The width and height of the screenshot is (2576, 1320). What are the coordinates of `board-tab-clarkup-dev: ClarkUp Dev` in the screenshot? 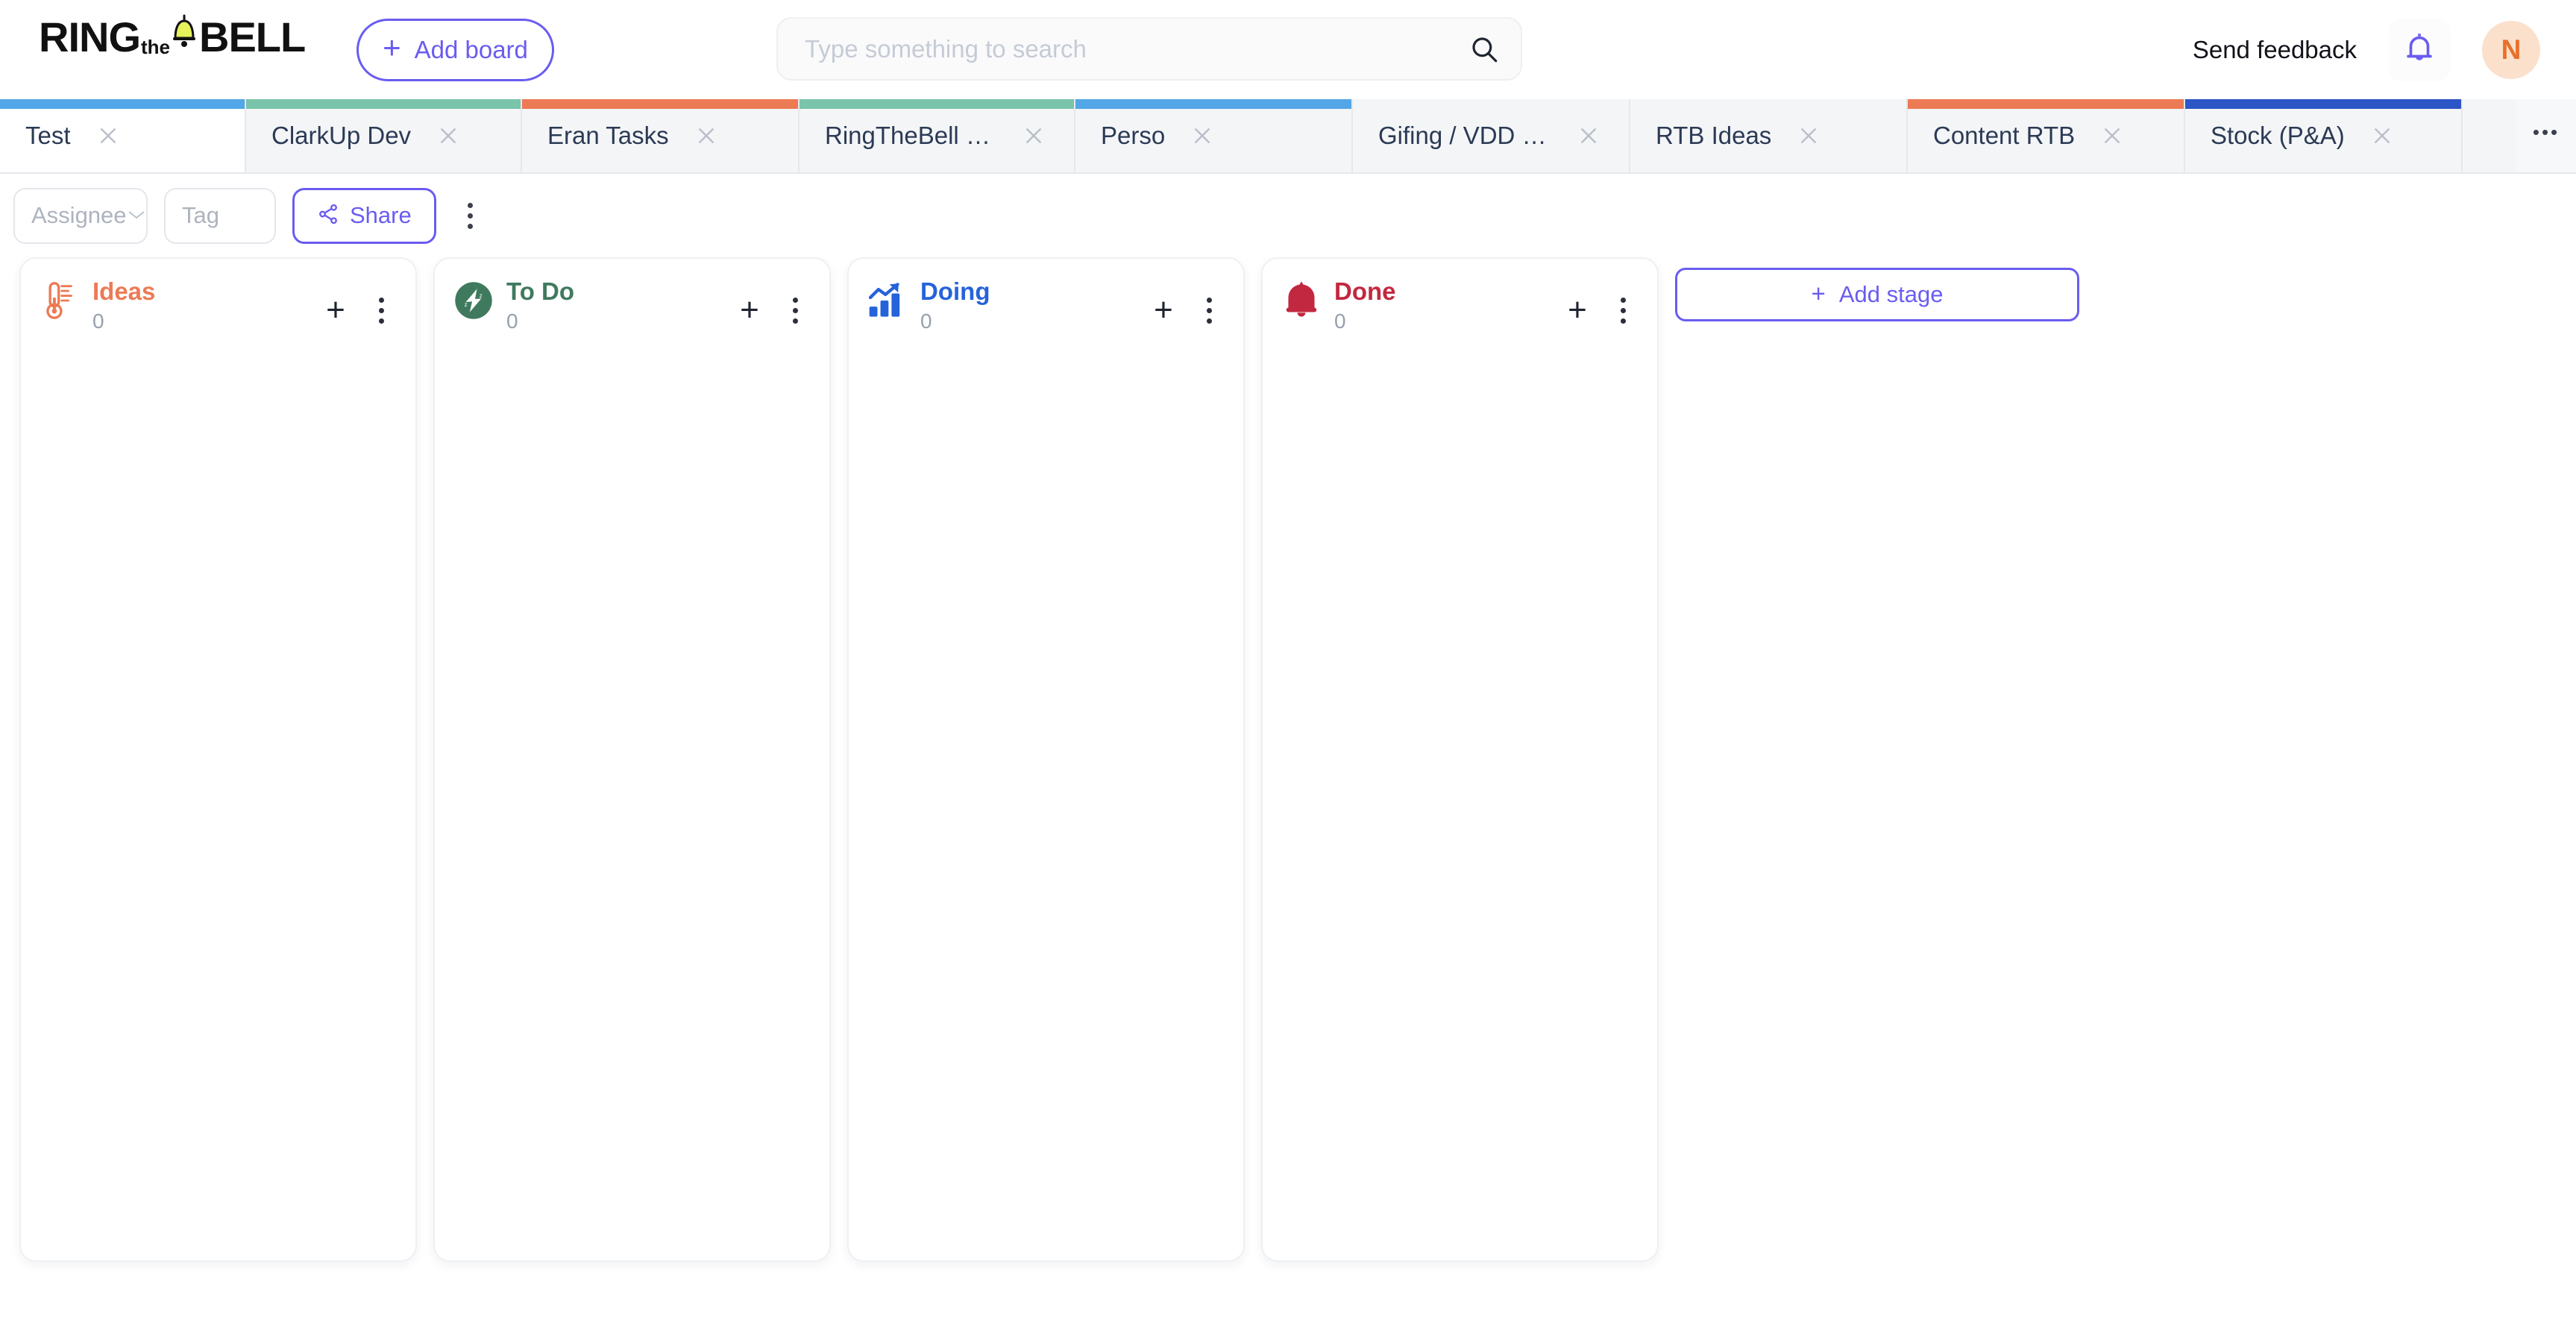 It's located at (384, 135).